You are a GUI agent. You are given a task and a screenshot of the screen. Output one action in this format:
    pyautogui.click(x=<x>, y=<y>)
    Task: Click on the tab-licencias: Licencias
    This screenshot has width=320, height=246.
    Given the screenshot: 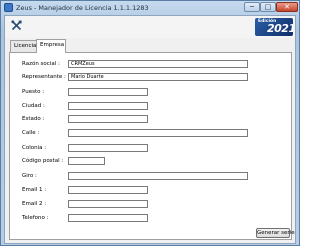 What is the action you would take?
    pyautogui.click(x=24, y=46)
    